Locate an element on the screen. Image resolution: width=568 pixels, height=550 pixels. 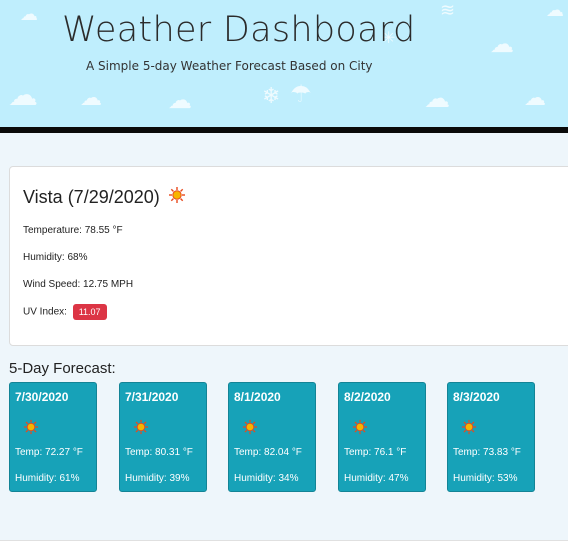
forecast-heading: 5-Day Forecast: is located at coordinates (62, 368).